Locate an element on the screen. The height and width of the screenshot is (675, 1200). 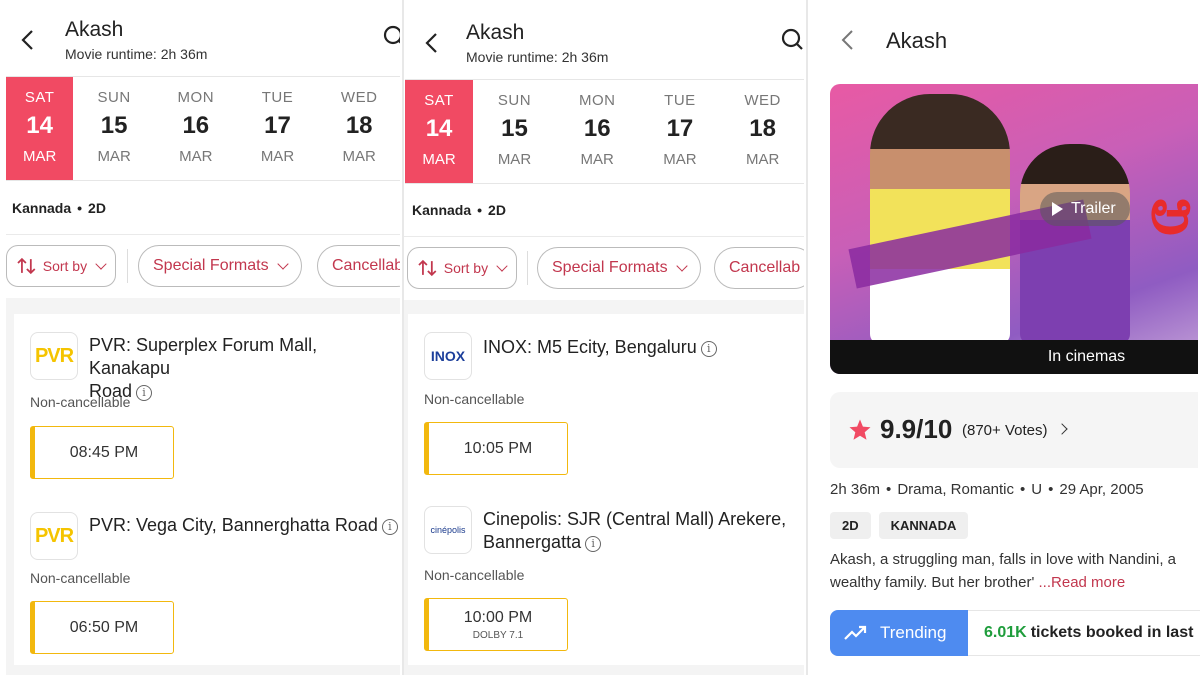
certificate: U is located at coordinates (1037, 489).